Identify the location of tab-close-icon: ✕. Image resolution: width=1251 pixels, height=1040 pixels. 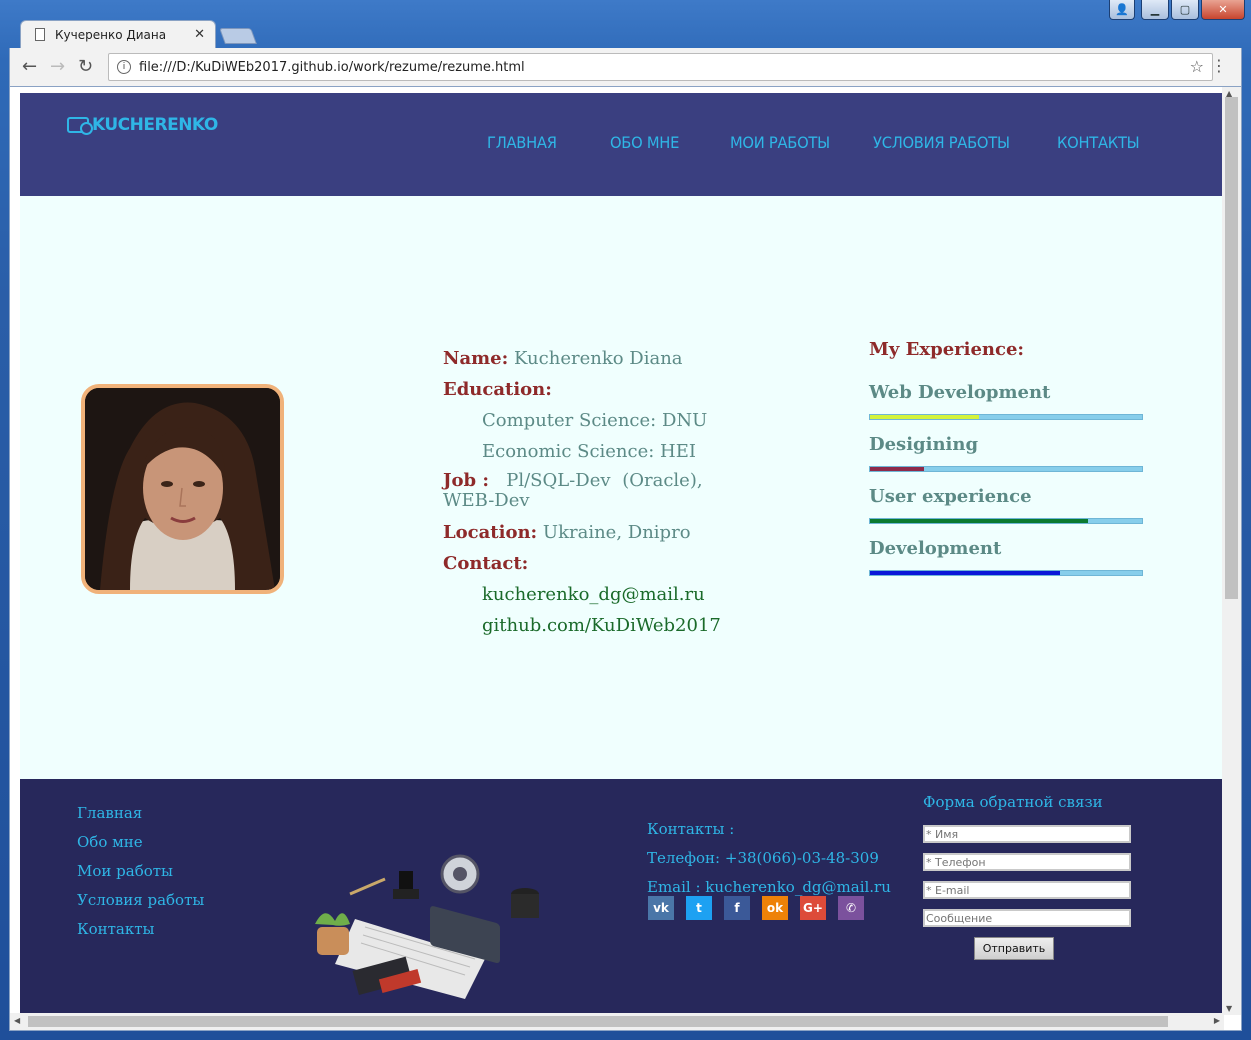
(199, 34).